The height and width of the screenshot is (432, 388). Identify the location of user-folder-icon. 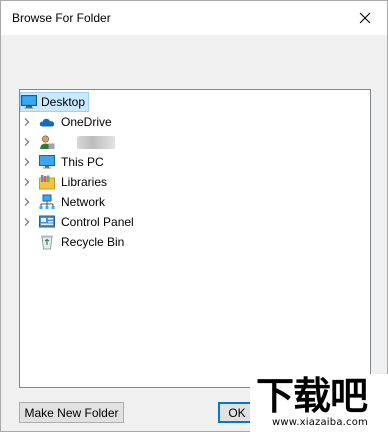
(47, 142).